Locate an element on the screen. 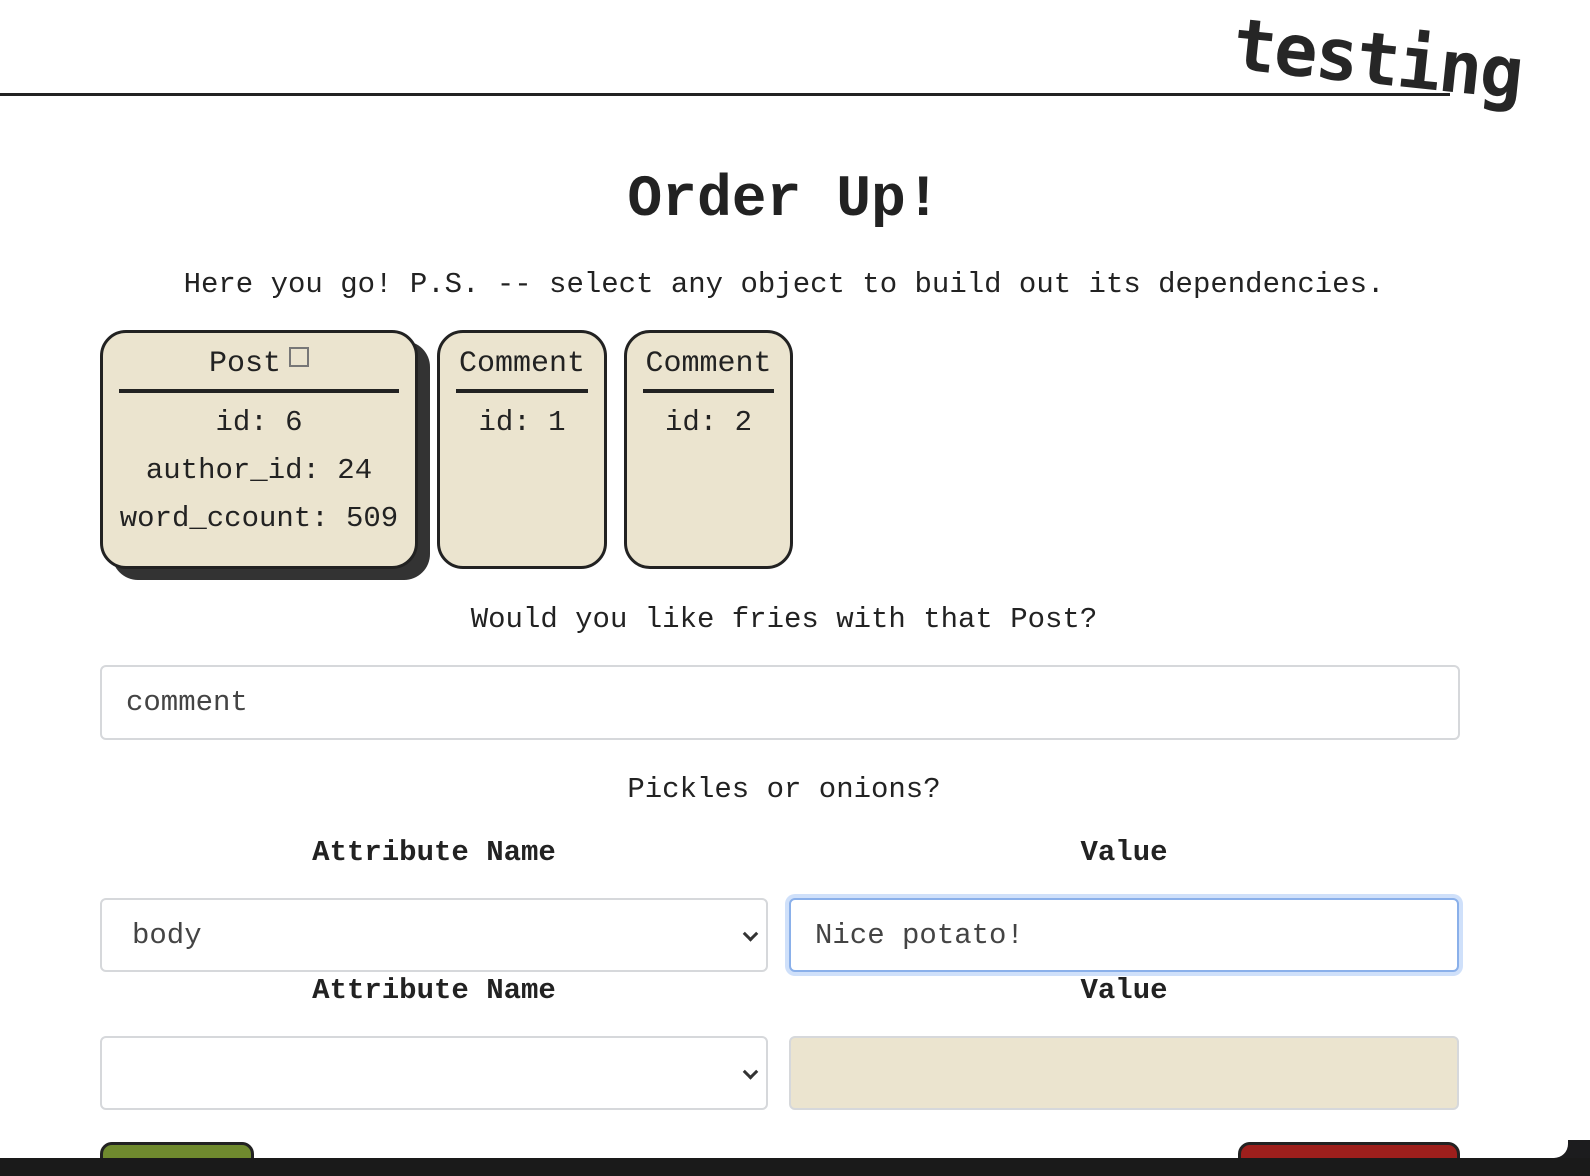 The width and height of the screenshot is (1590, 1176). pickles-question: Pickles or onions? is located at coordinates (784, 789).